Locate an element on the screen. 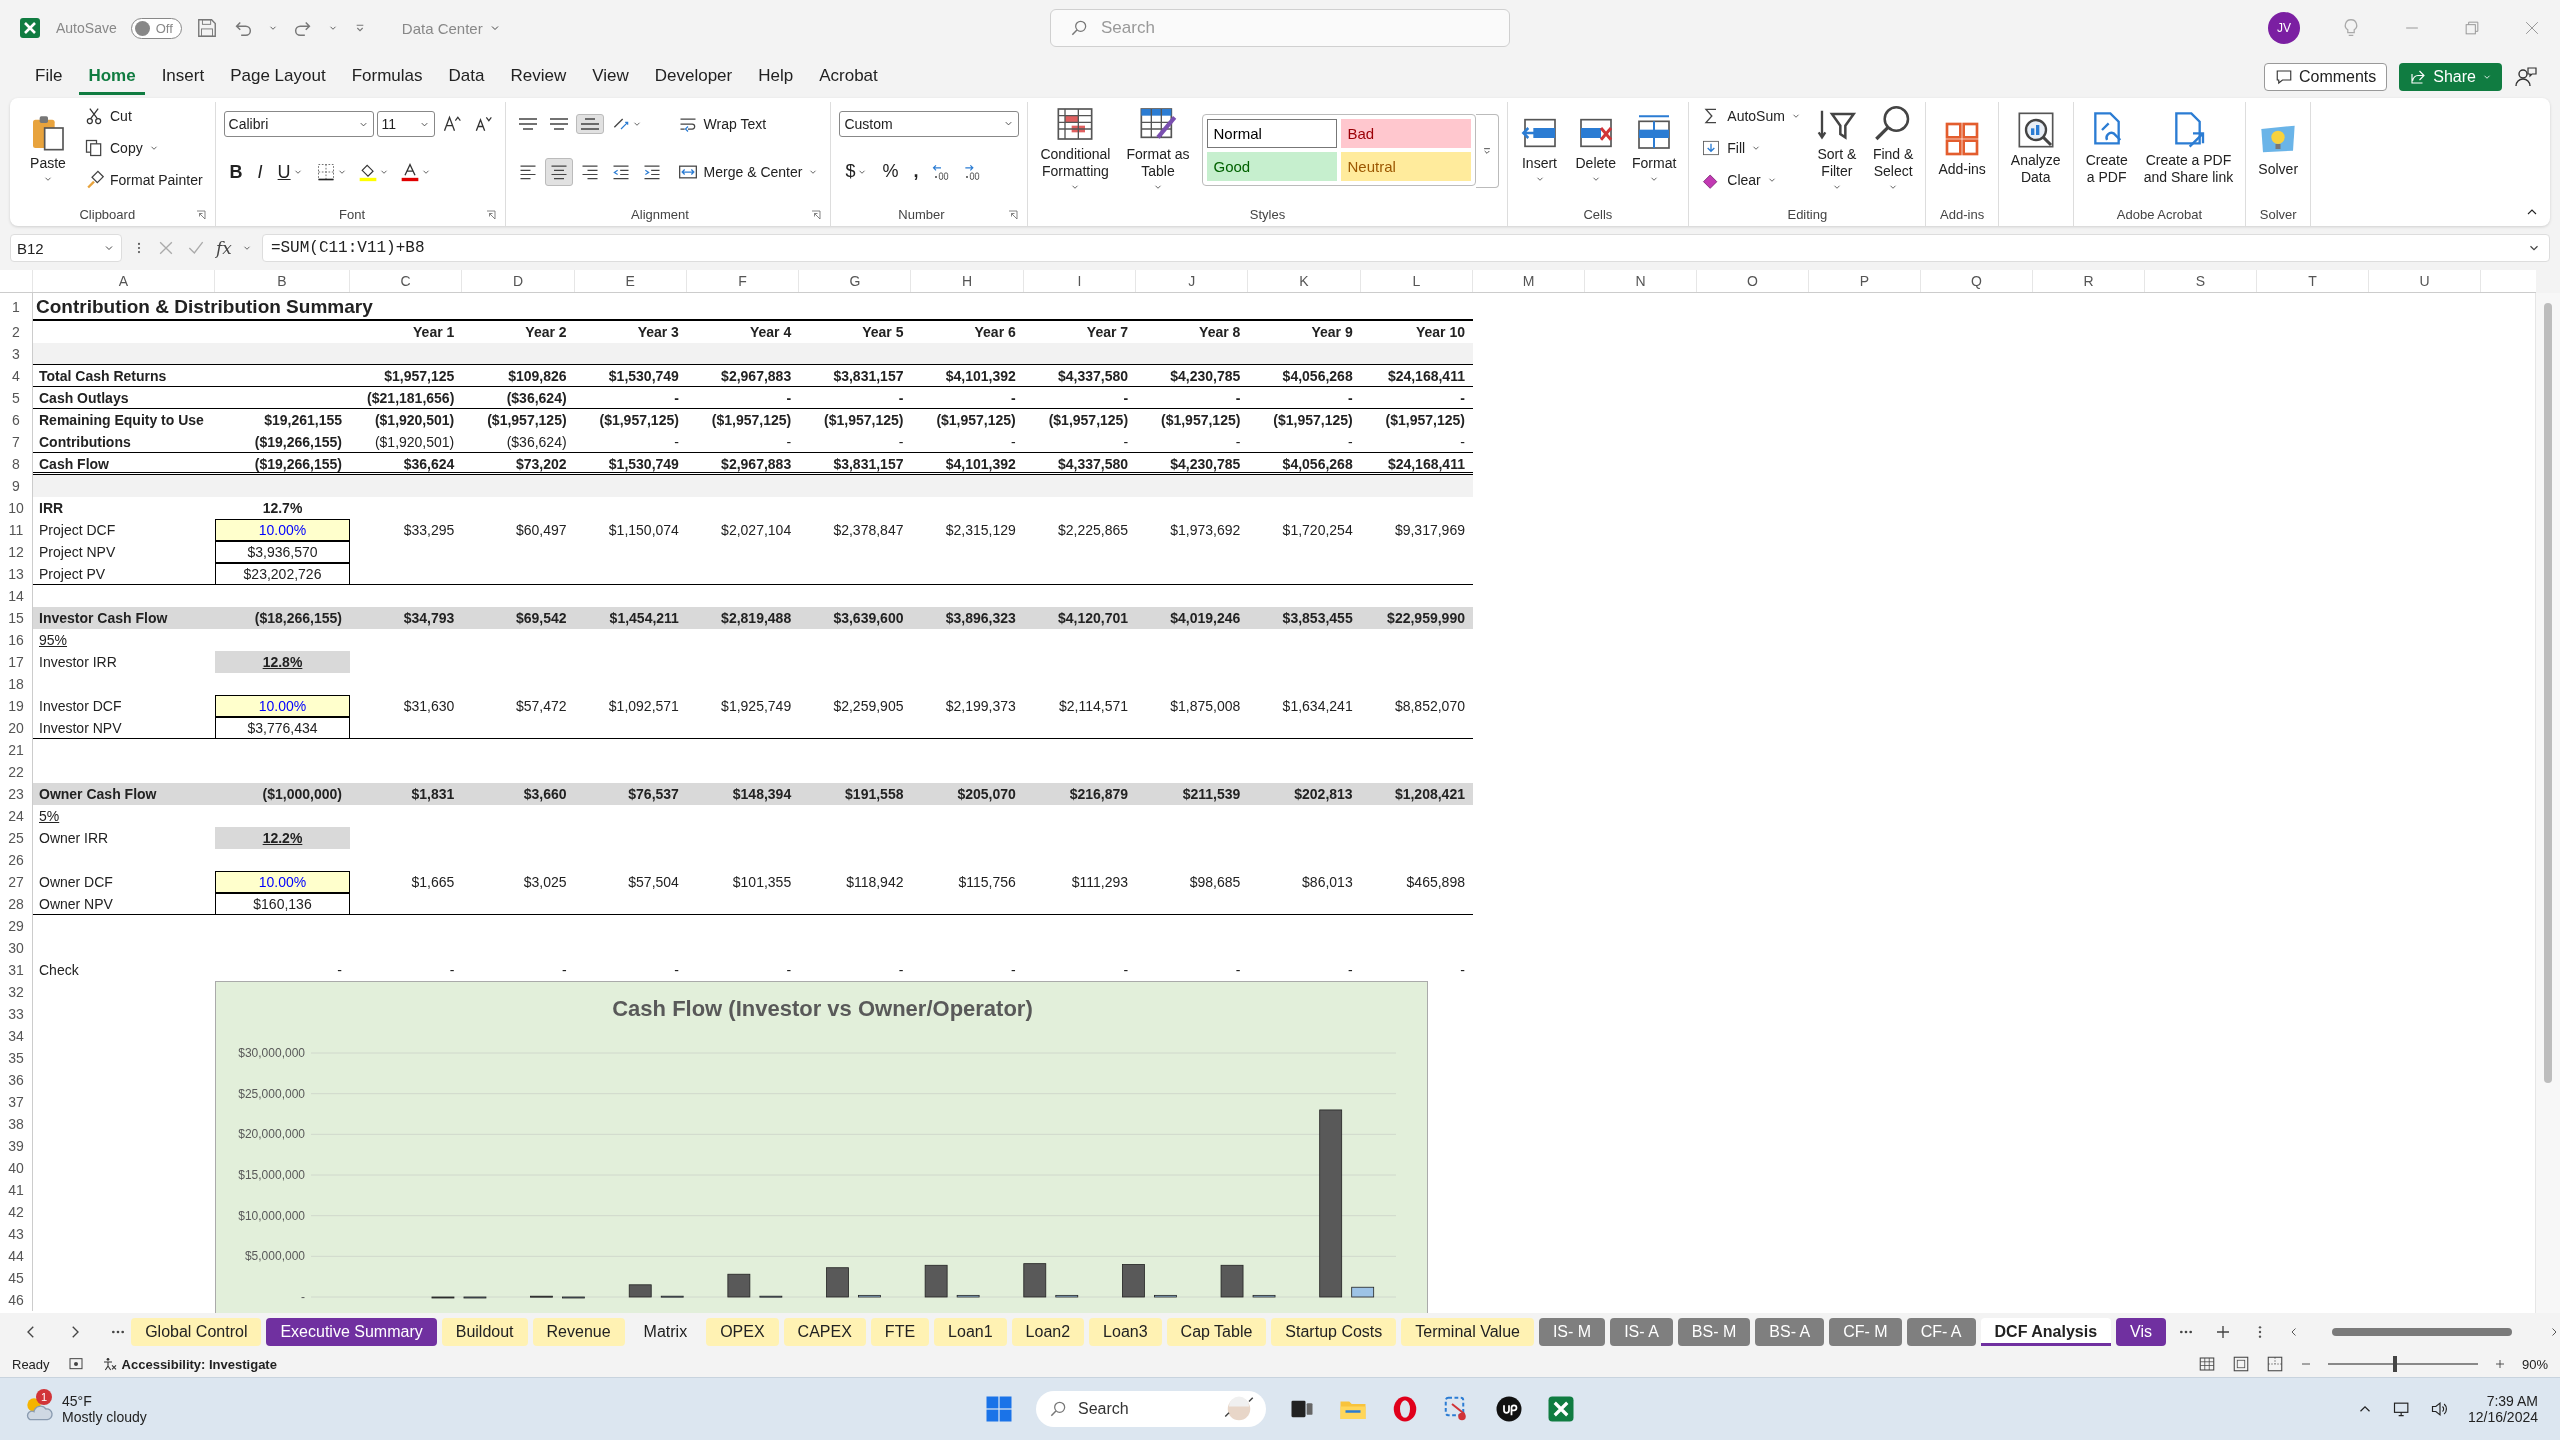 The width and height of the screenshot is (2560, 1440). page-break-icon is located at coordinates (2274, 1364).